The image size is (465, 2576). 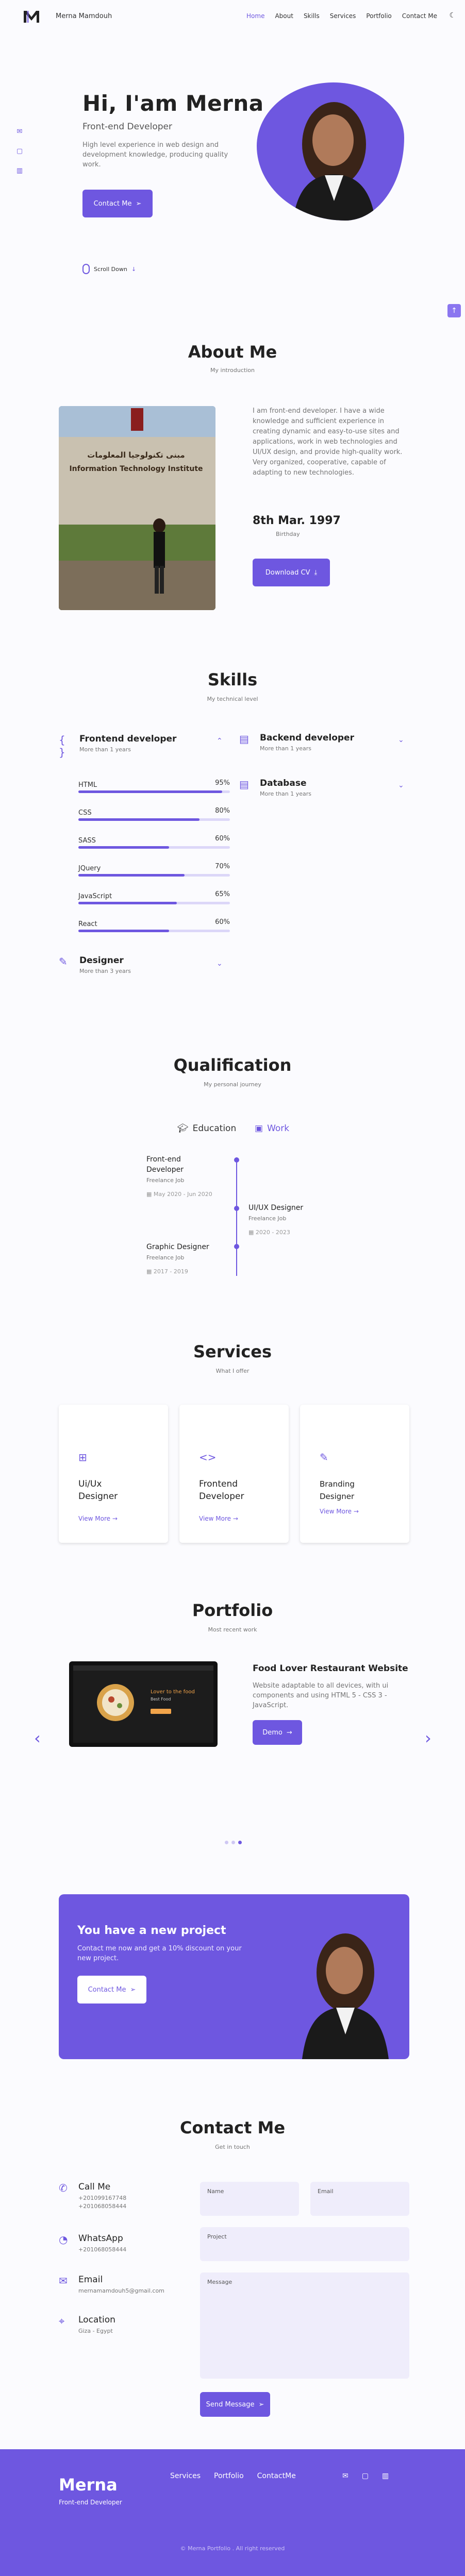 What do you see at coordinates (139, 819) in the screenshot?
I see `skill-bar-fill` at bounding box center [139, 819].